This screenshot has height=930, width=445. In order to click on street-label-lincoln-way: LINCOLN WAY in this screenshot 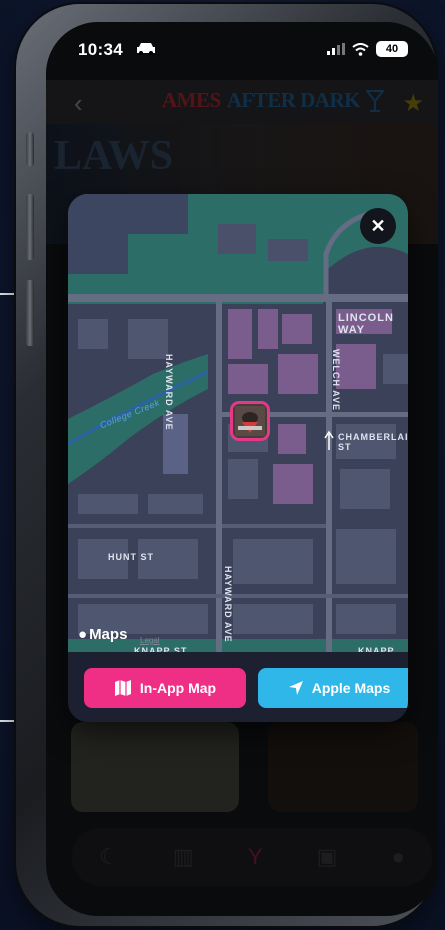, I will do `click(366, 324)`.